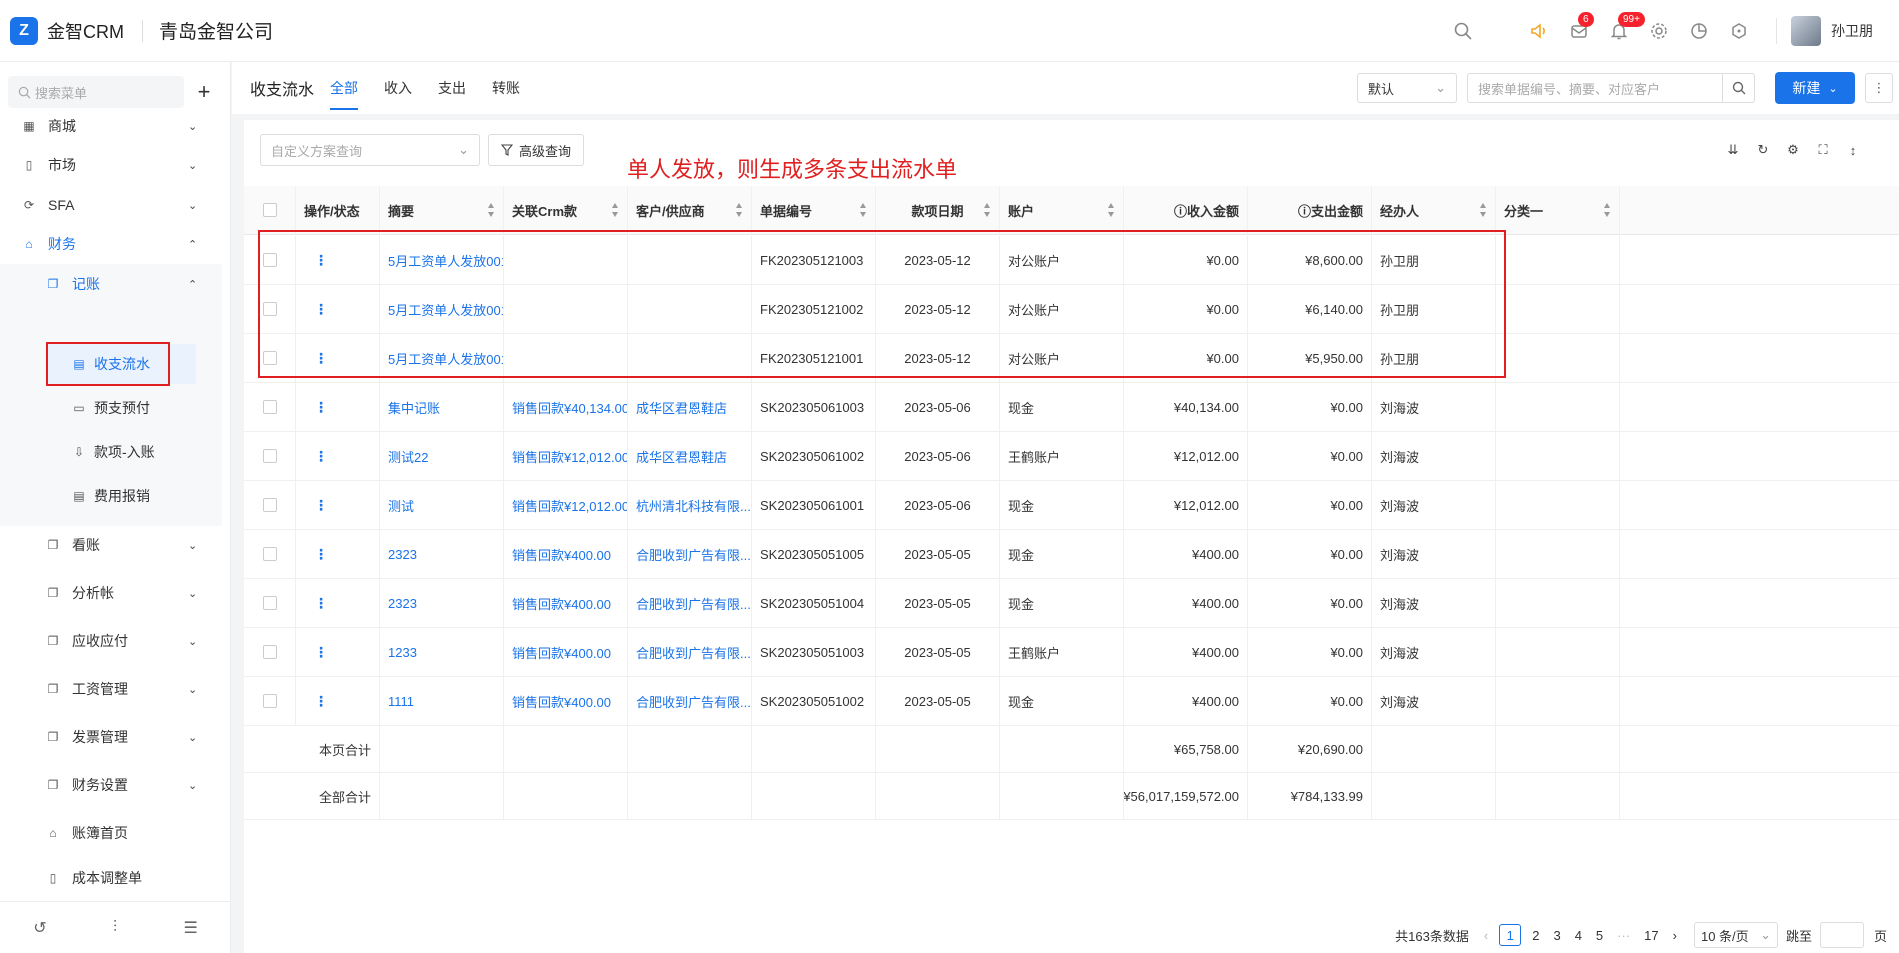 The height and width of the screenshot is (953, 1899). Describe the element at coordinates (1463, 31) in the screenshot. I see `search-icon` at that location.